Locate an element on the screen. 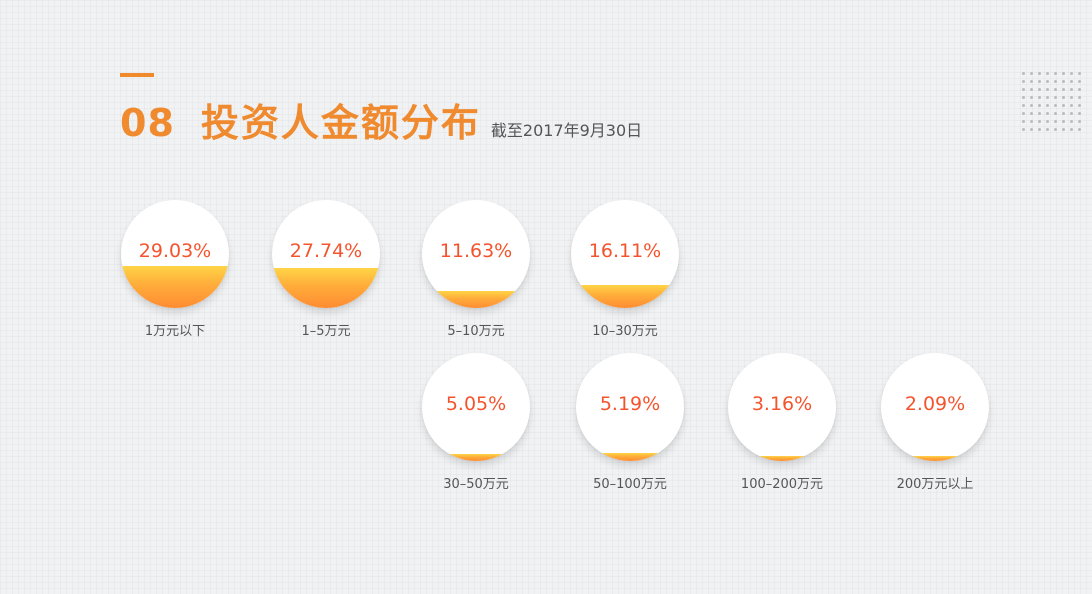  bubble-item: 27.74% 1–5万元 is located at coordinates (326, 269).